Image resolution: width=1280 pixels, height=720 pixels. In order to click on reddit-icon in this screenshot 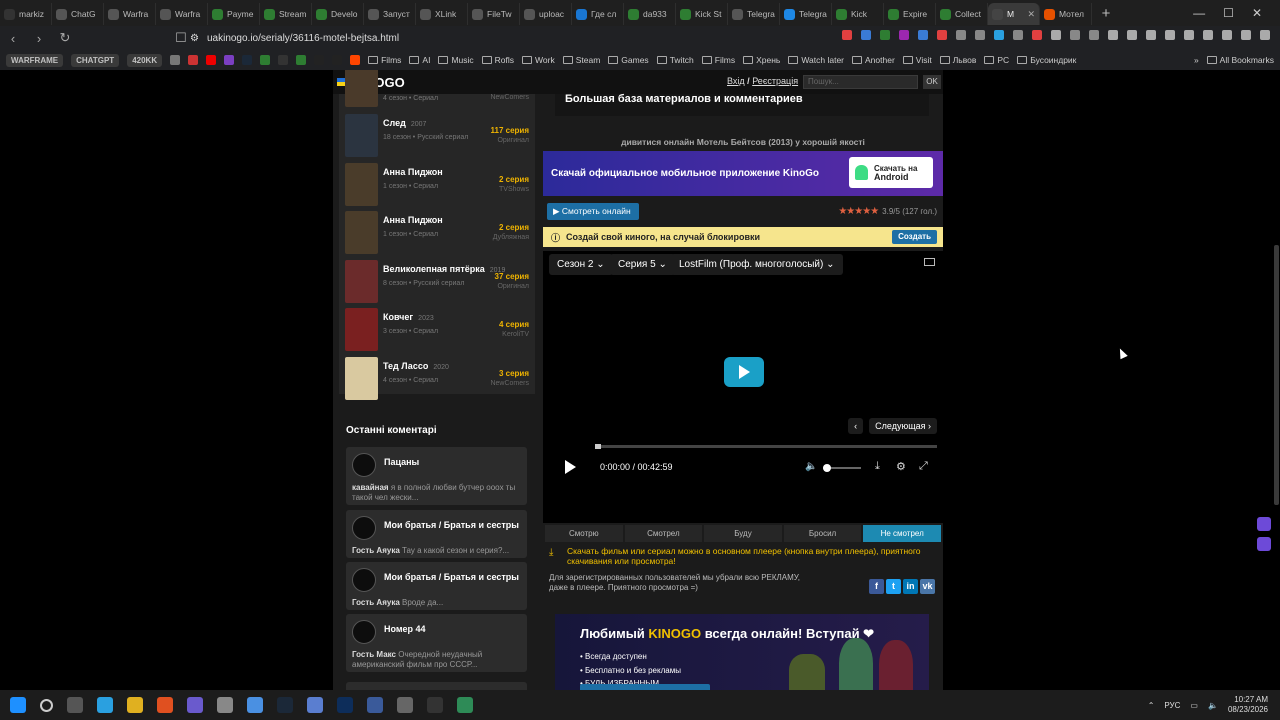, I will do `click(355, 60)`.